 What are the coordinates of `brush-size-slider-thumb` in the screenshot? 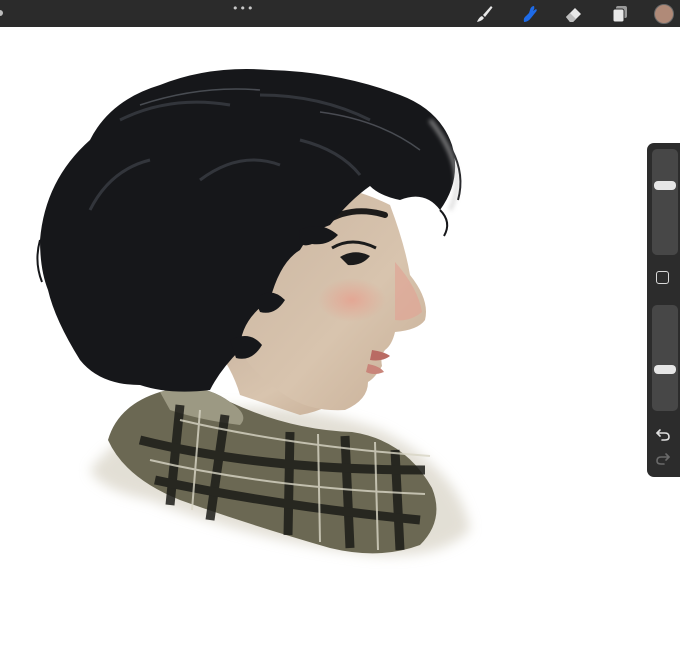 It's located at (665, 185).